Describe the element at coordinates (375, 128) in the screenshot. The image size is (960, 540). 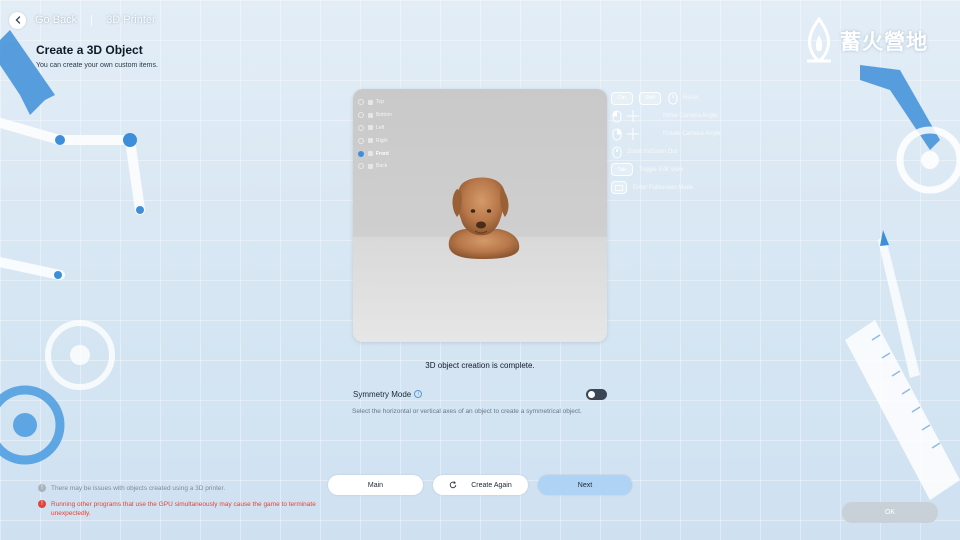
I see `view-option-left: Left` at that location.